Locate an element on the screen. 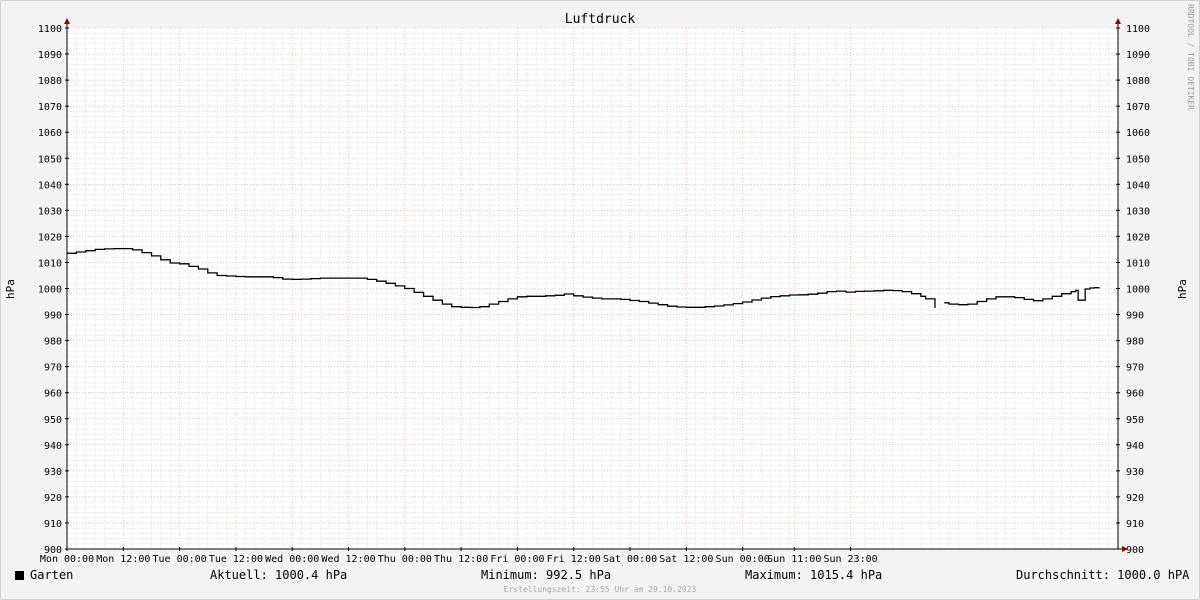  footer-timestamp: Erstellungszeit: 23:55 Uhr am 29.10.2023 is located at coordinates (600, 589).